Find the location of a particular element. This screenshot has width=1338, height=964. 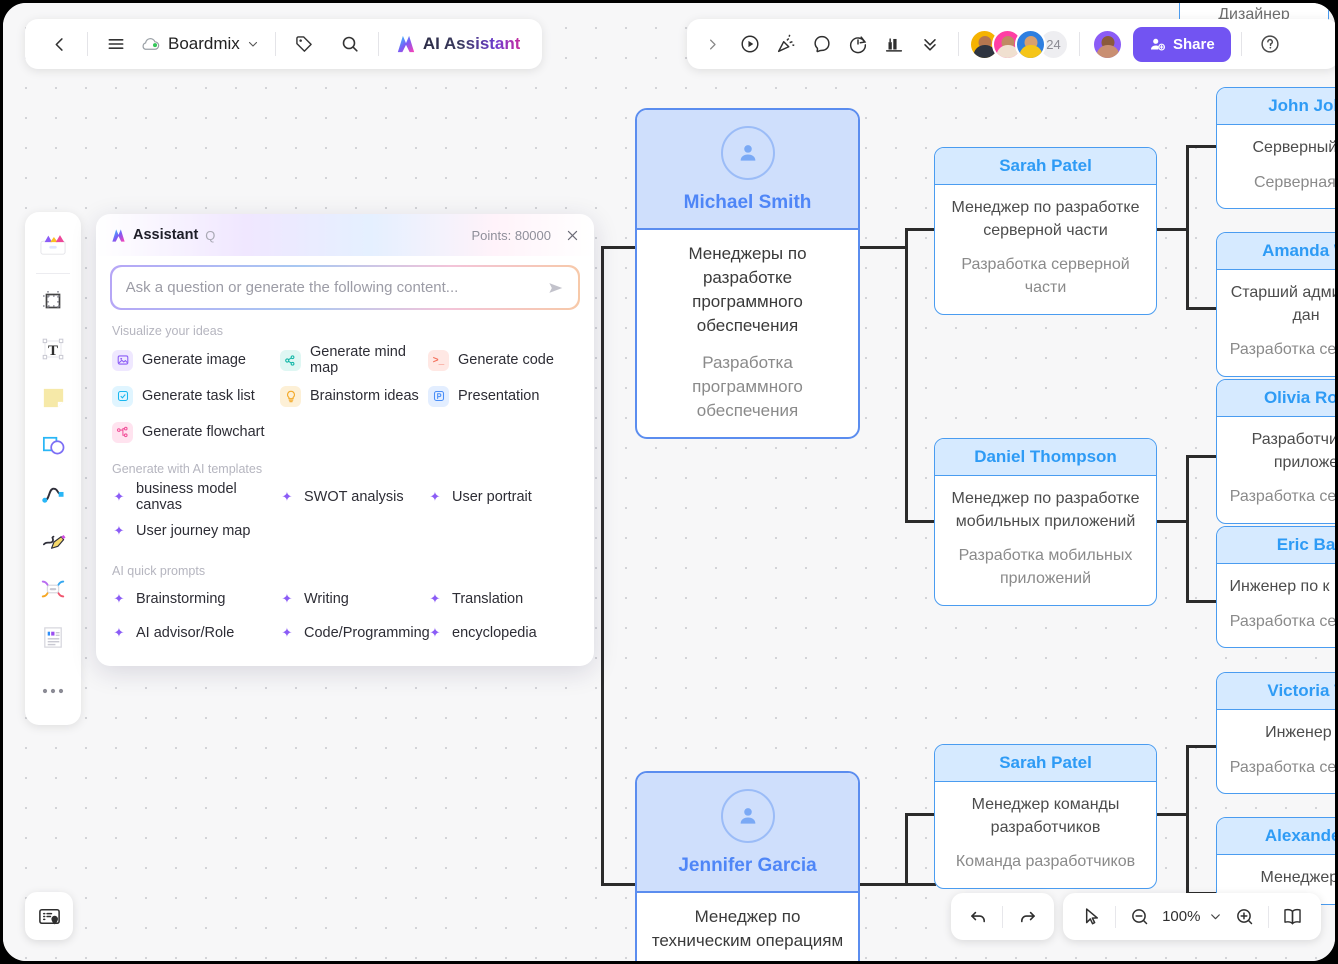

send-arrow-icon is located at coordinates (553, 288).